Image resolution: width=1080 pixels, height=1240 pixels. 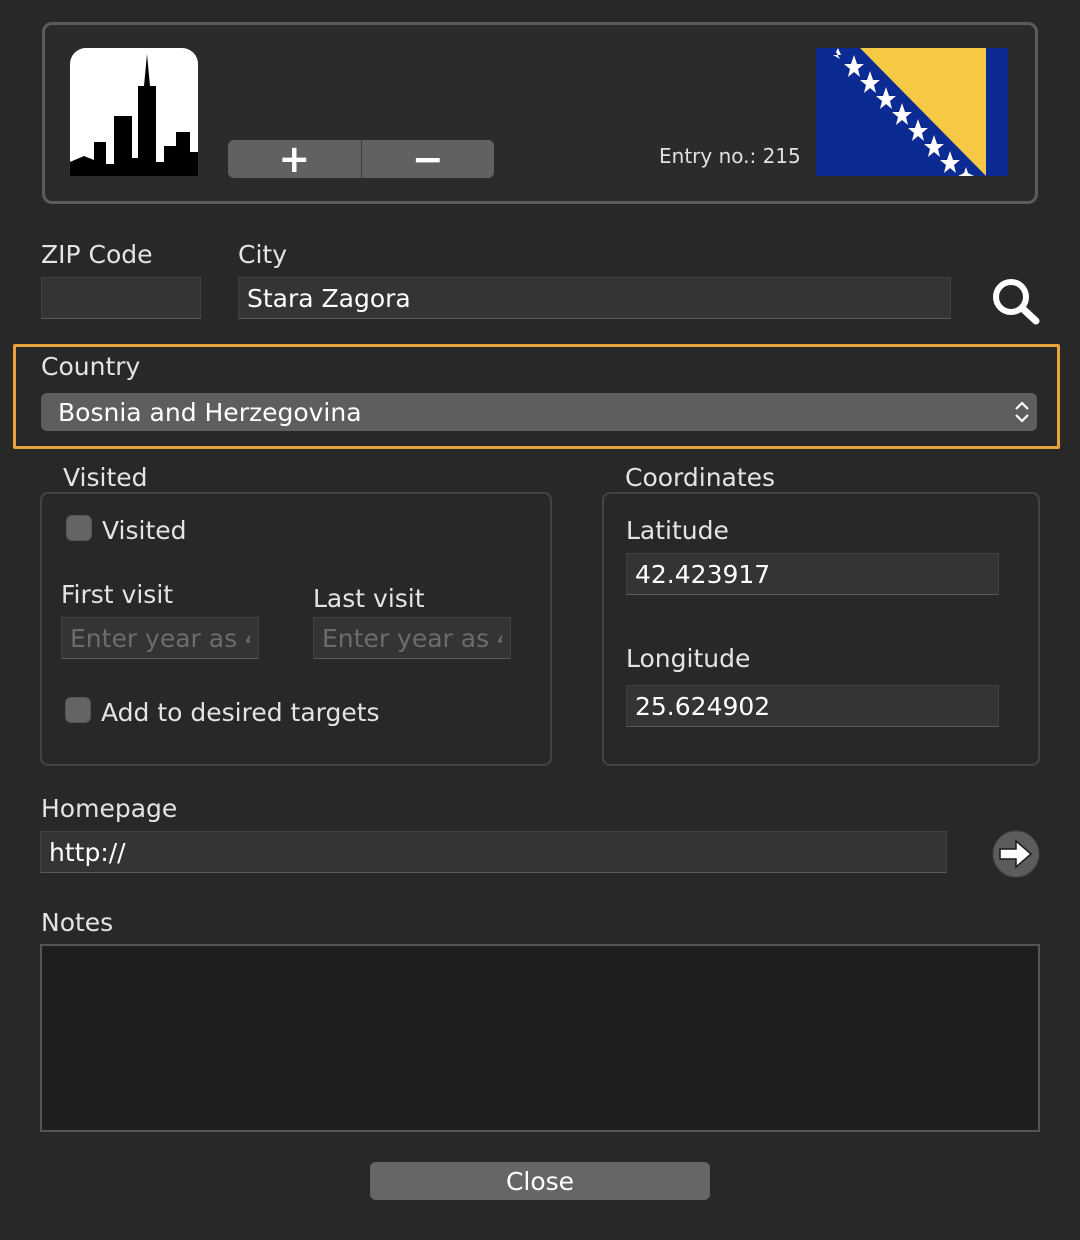 What do you see at coordinates (144, 530) in the screenshot?
I see `visited-checkbox-label: Visited` at bounding box center [144, 530].